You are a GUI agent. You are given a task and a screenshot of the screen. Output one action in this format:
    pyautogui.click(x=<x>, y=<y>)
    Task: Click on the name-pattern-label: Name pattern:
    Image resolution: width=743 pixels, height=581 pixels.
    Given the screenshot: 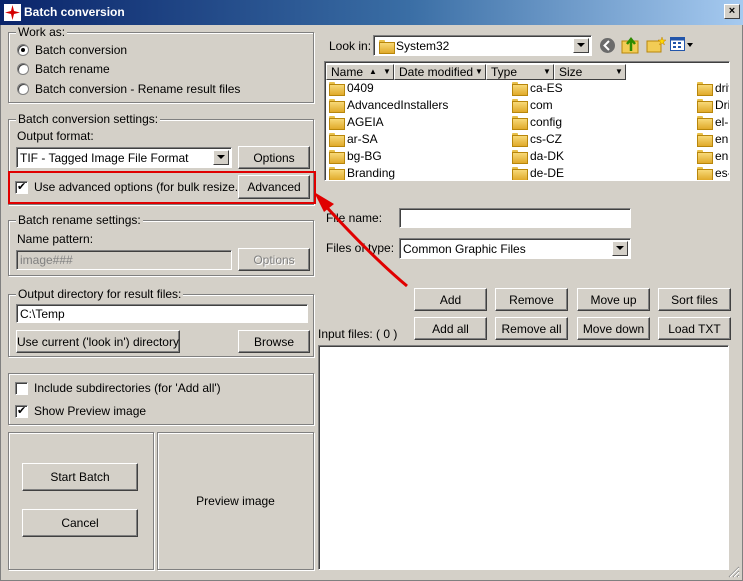 What is the action you would take?
    pyautogui.click(x=55, y=239)
    